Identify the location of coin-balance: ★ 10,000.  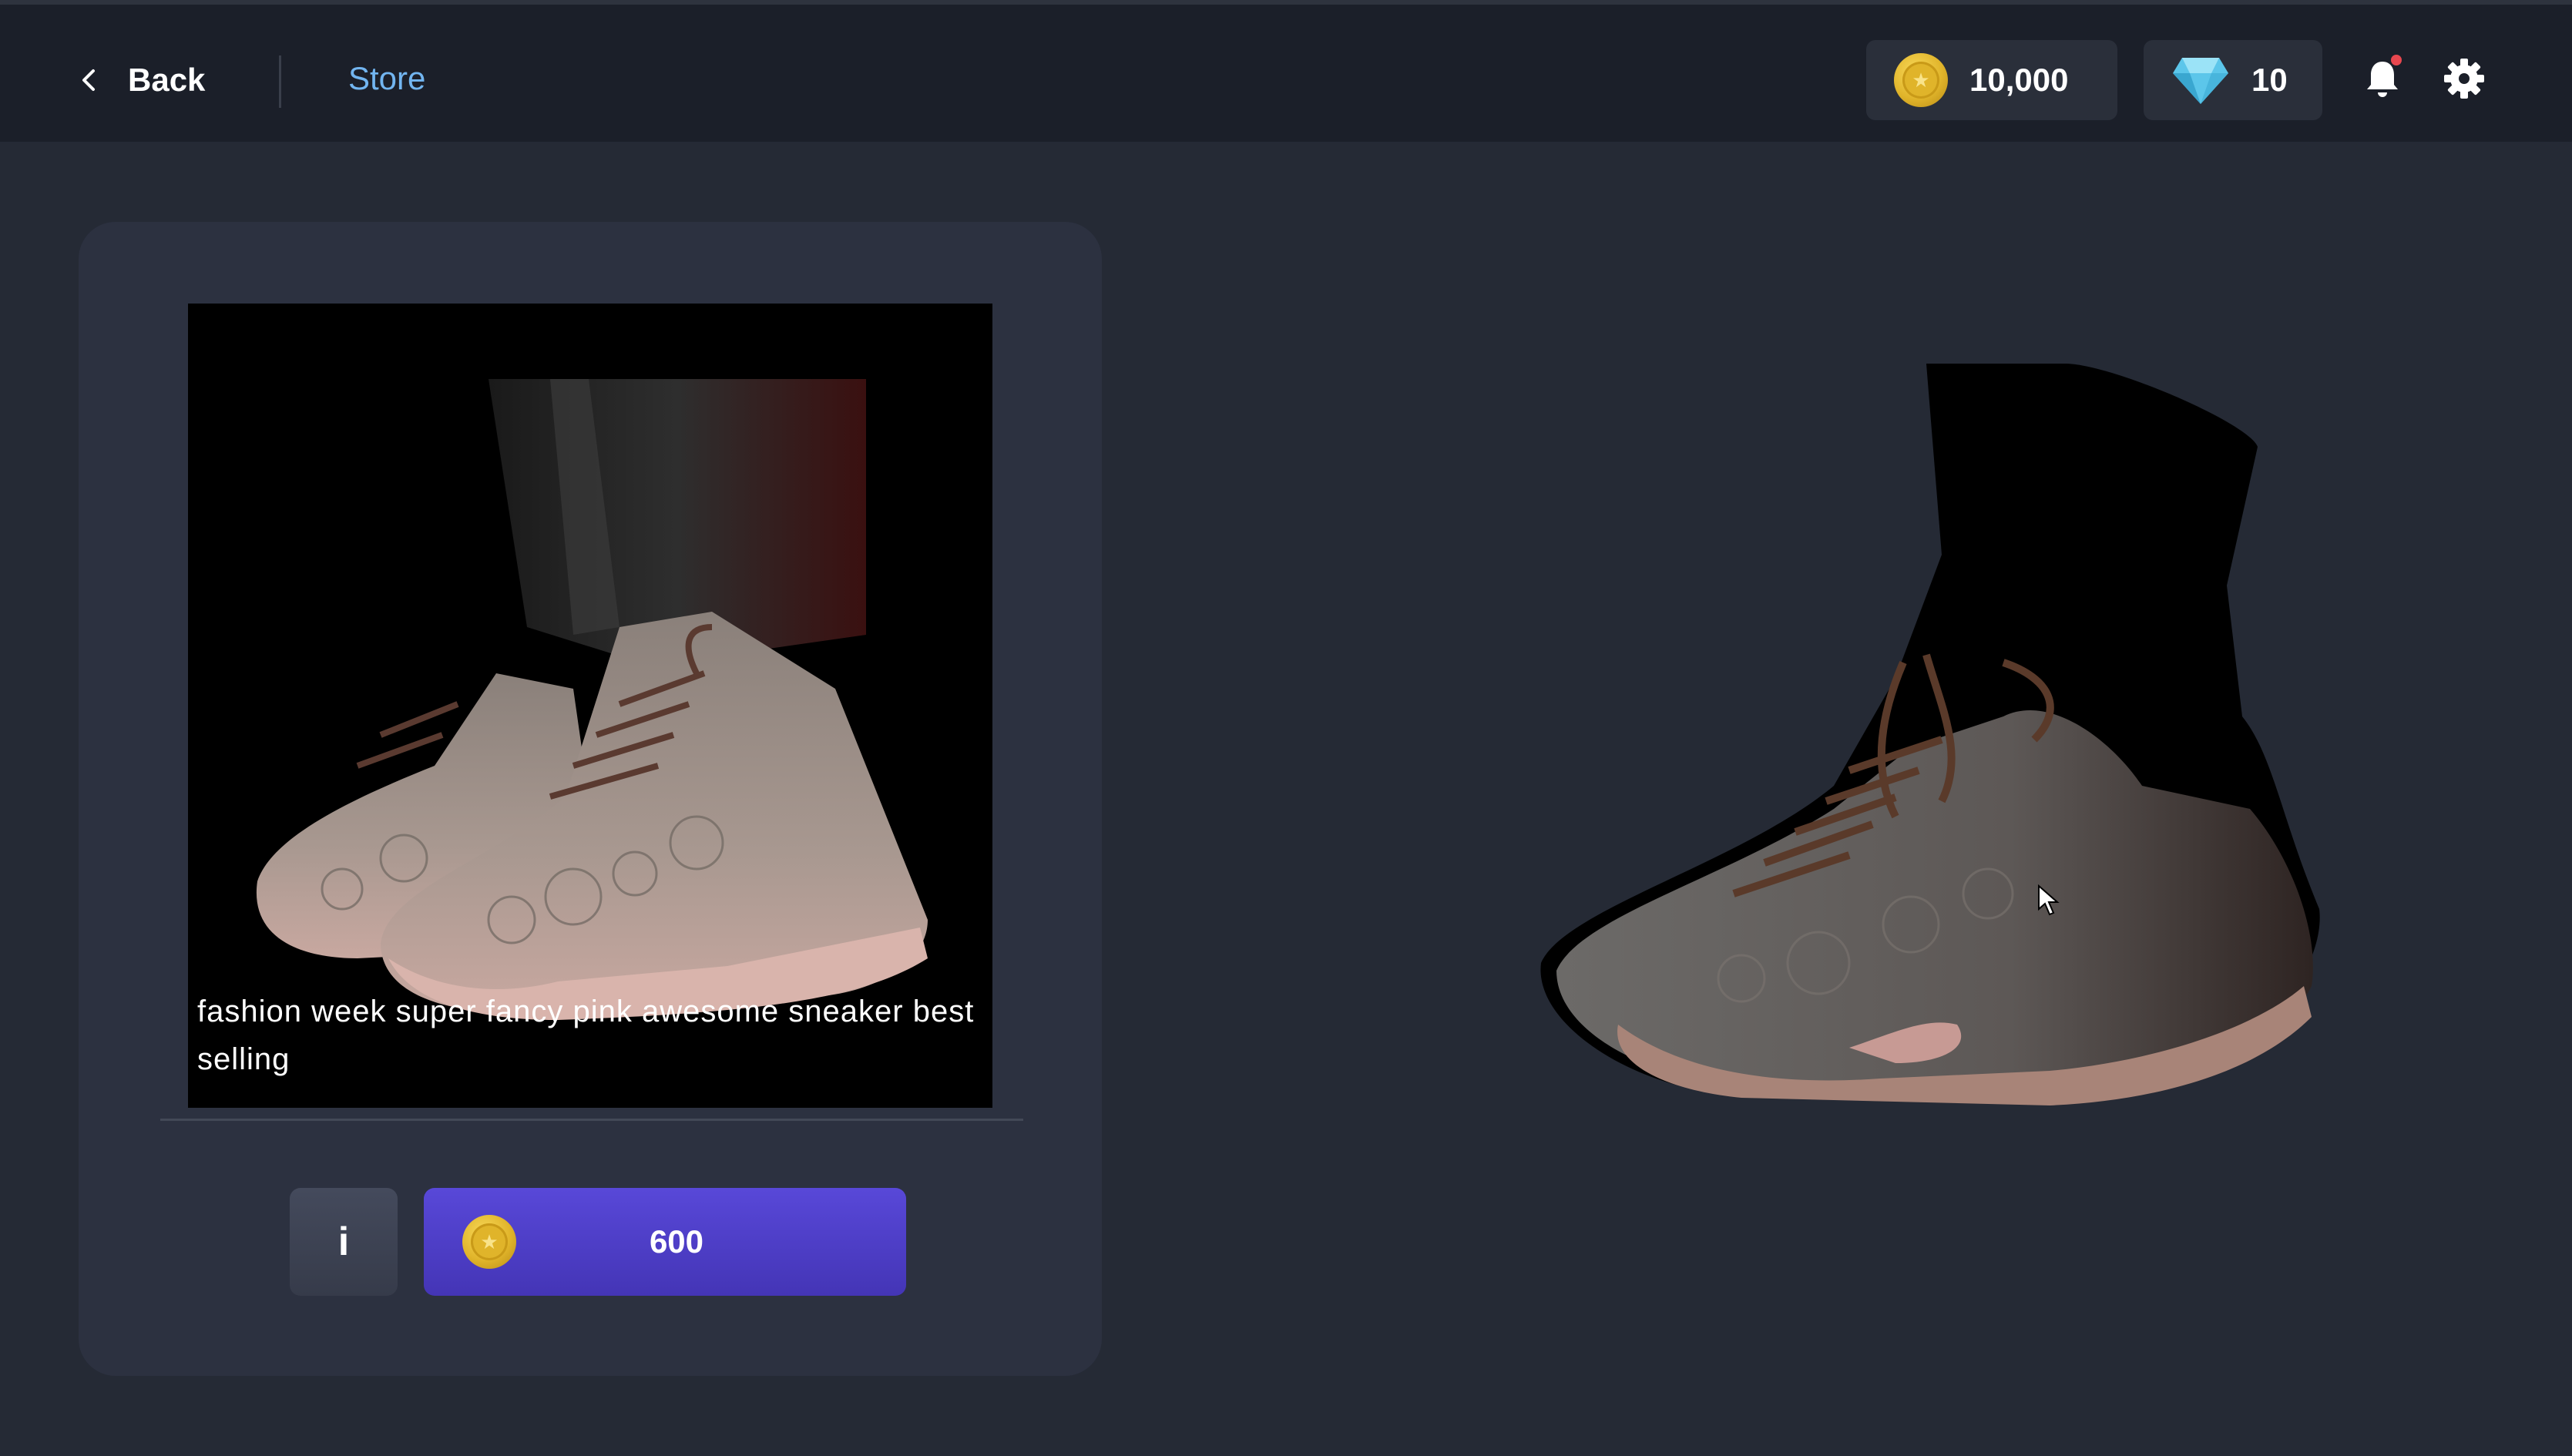
(1991, 80).